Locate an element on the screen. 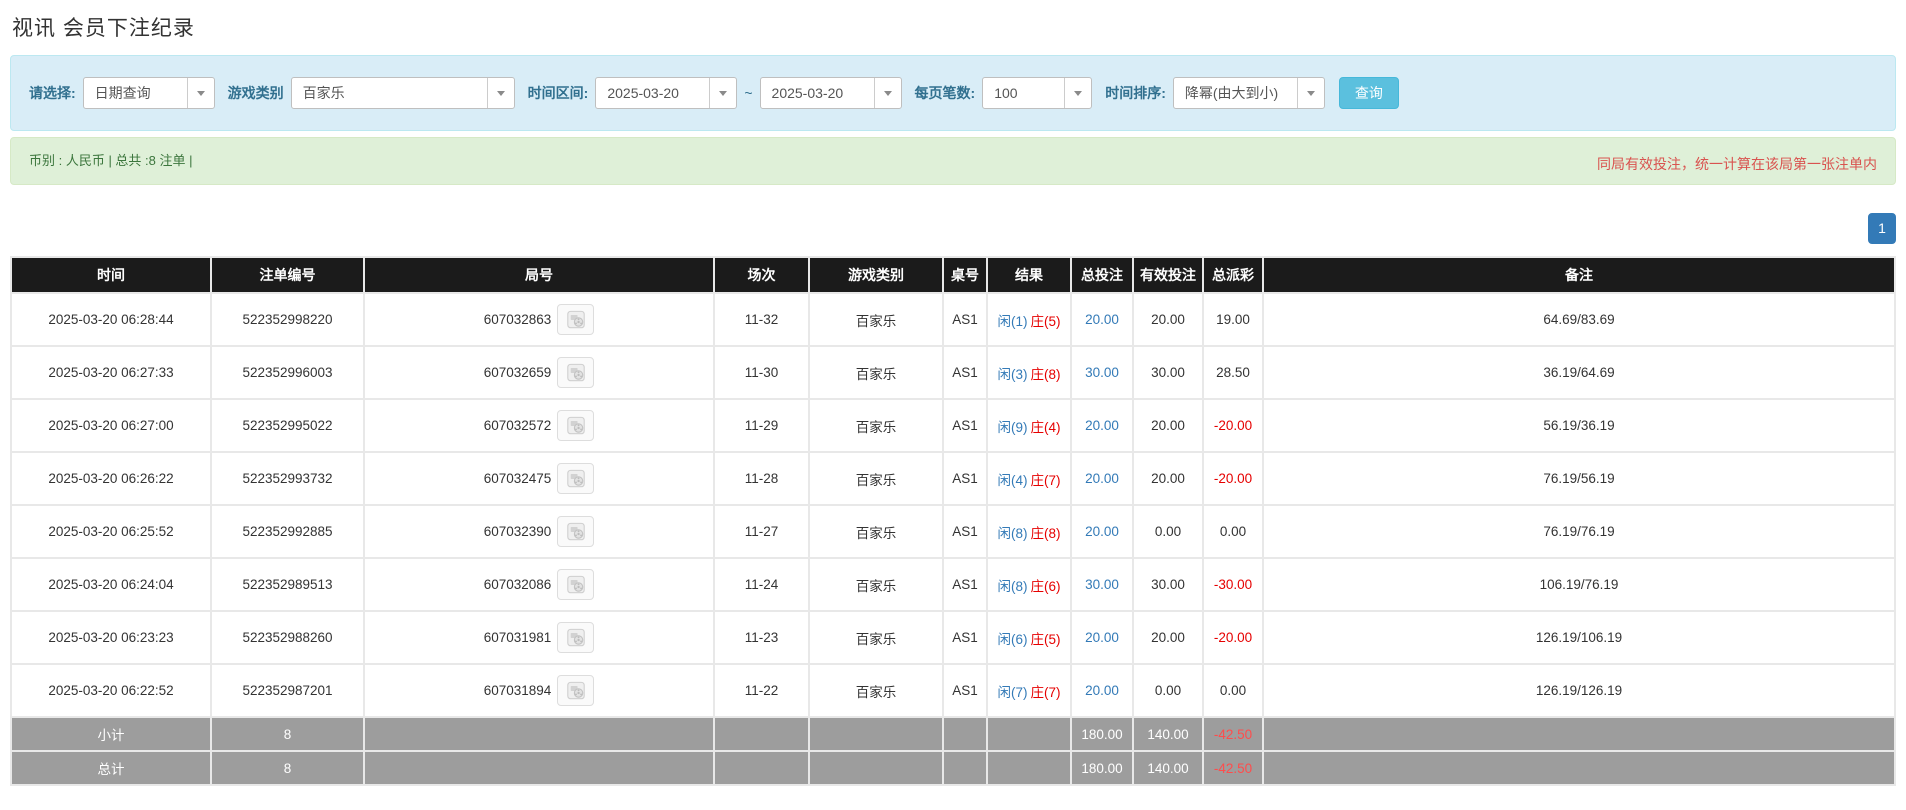 The height and width of the screenshot is (810, 1906). cell-round-id: 607032863 is located at coordinates (539, 319).